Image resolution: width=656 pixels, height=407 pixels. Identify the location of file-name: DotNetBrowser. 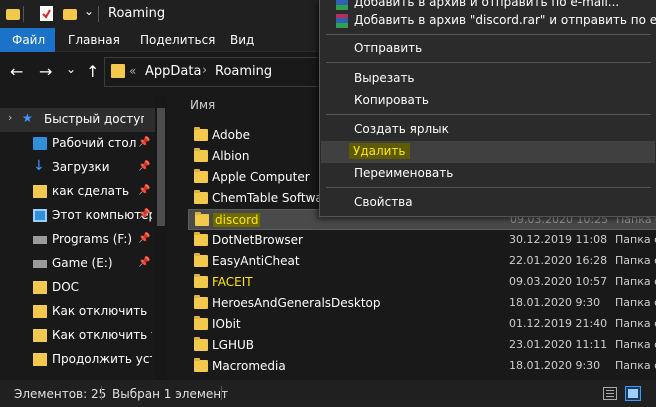
(257, 240).